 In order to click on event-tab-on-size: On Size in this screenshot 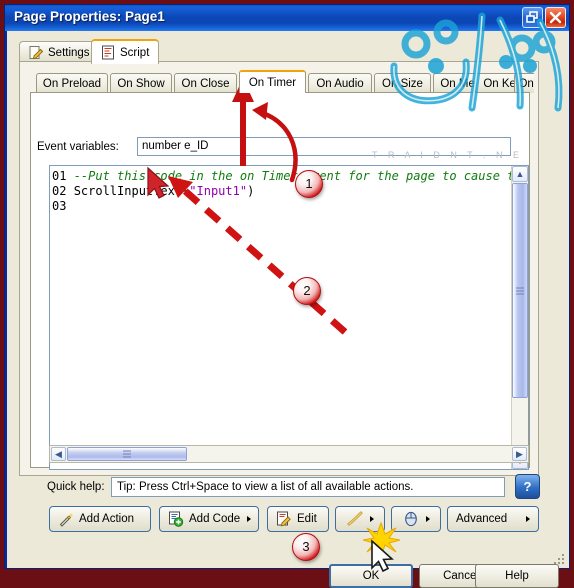, I will do `click(402, 83)`.